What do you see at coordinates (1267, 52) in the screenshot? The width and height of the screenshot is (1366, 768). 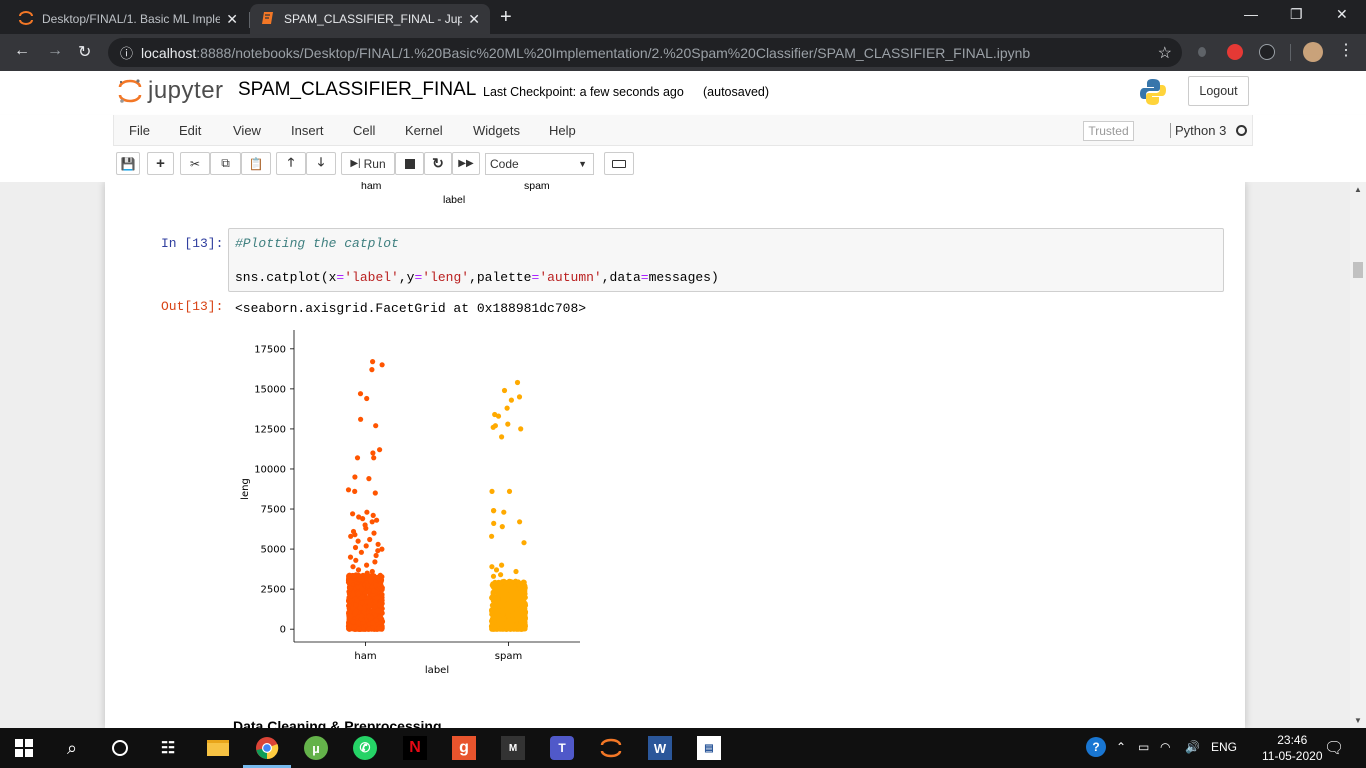 I see `extension-m-icon` at bounding box center [1267, 52].